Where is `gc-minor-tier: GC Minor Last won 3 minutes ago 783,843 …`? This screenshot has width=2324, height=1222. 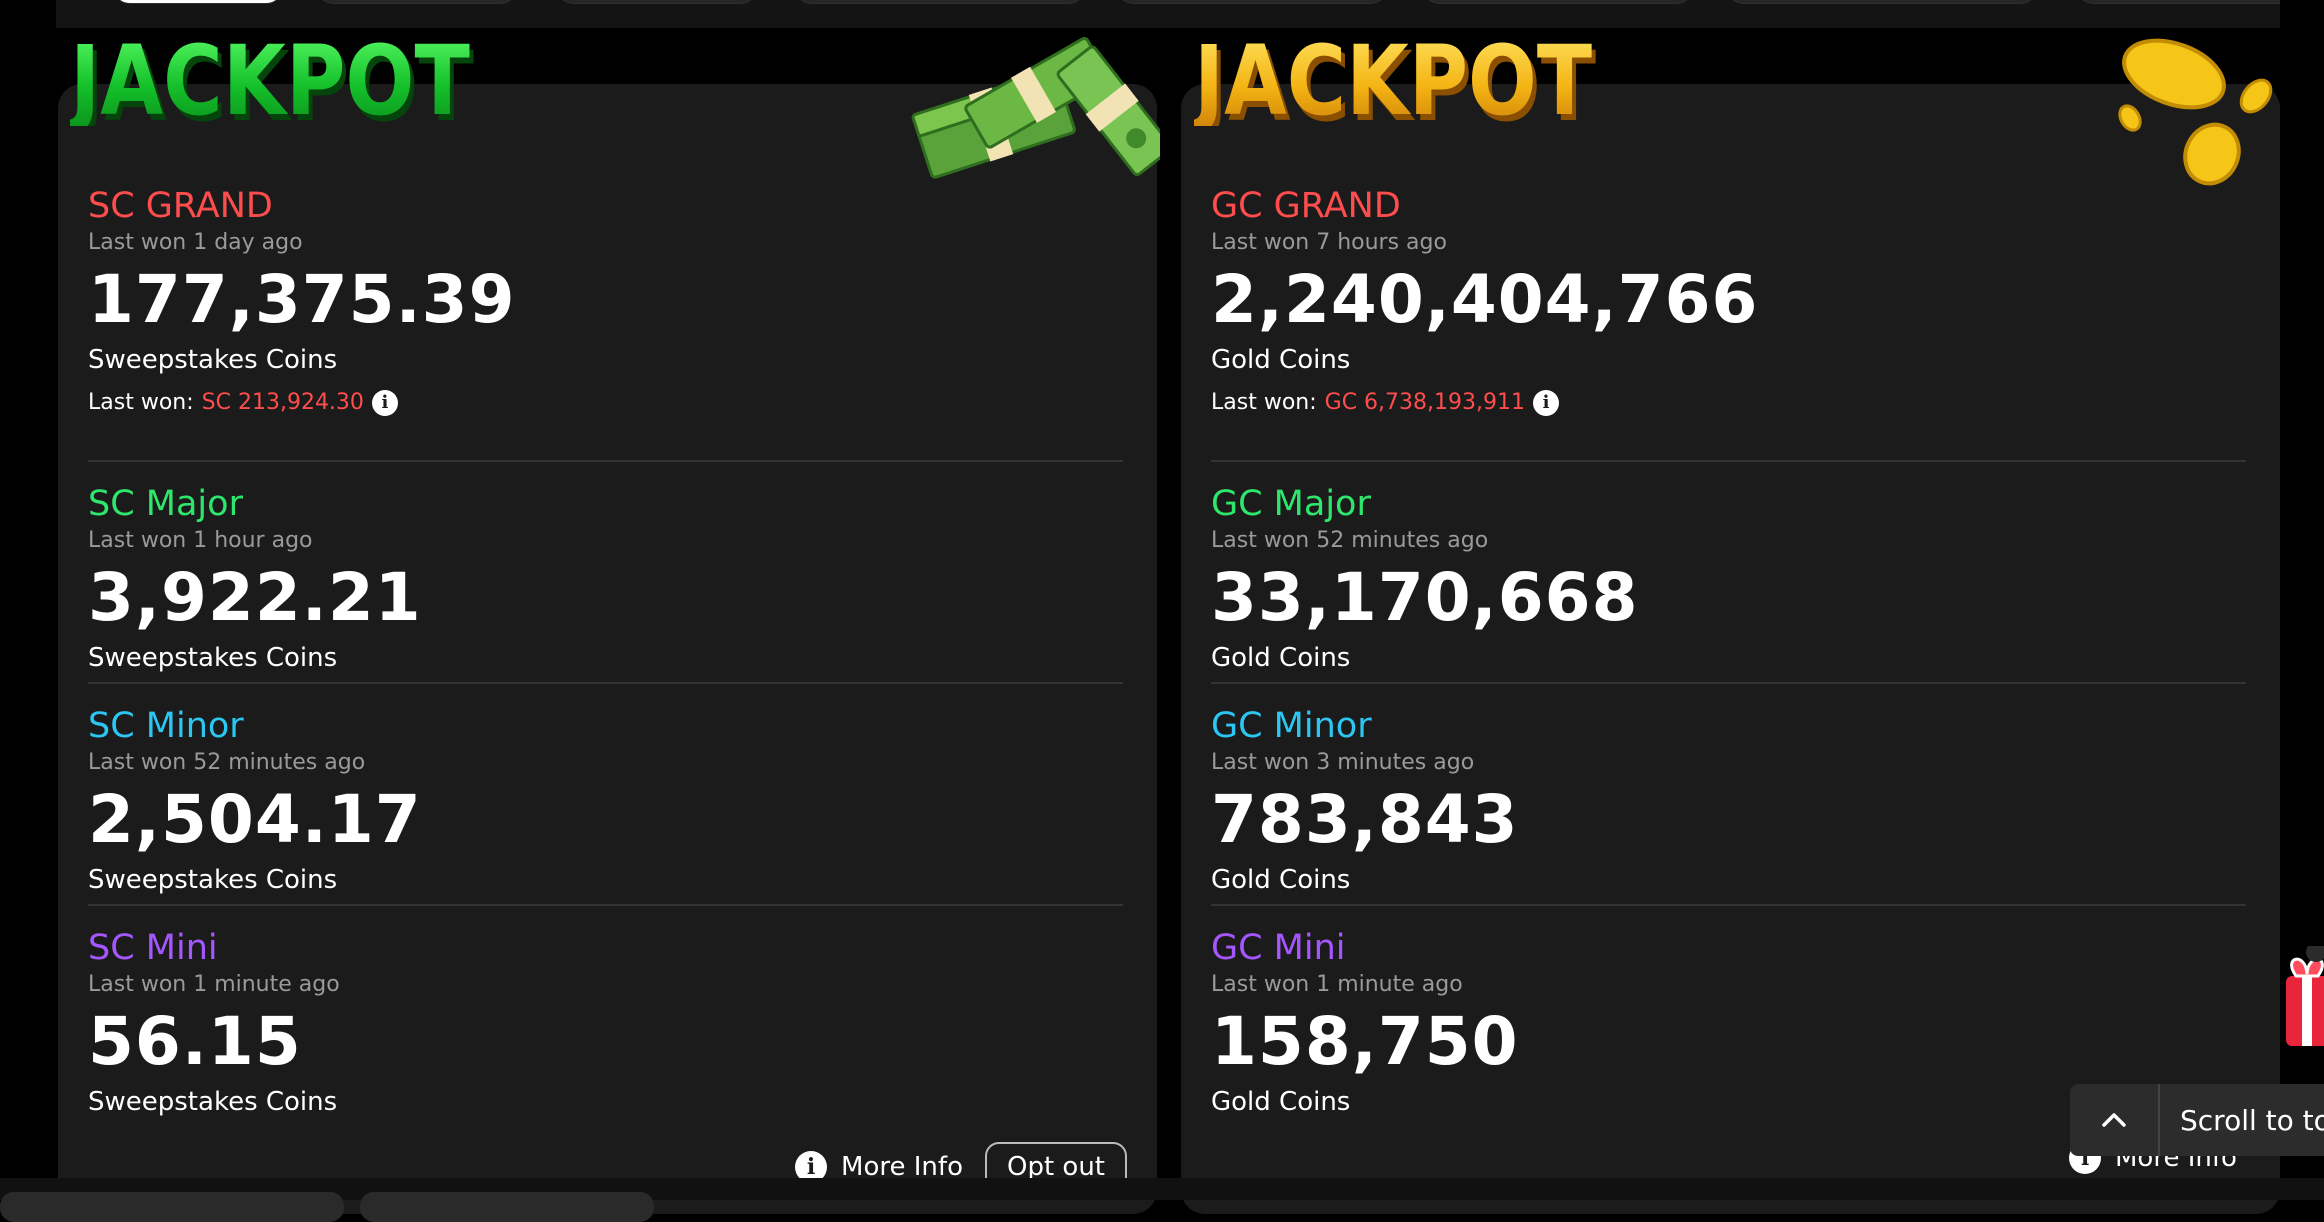 gc-minor-tier: GC Minor Last won 3 minutes ago 783,843 … is located at coordinates (1728, 801).